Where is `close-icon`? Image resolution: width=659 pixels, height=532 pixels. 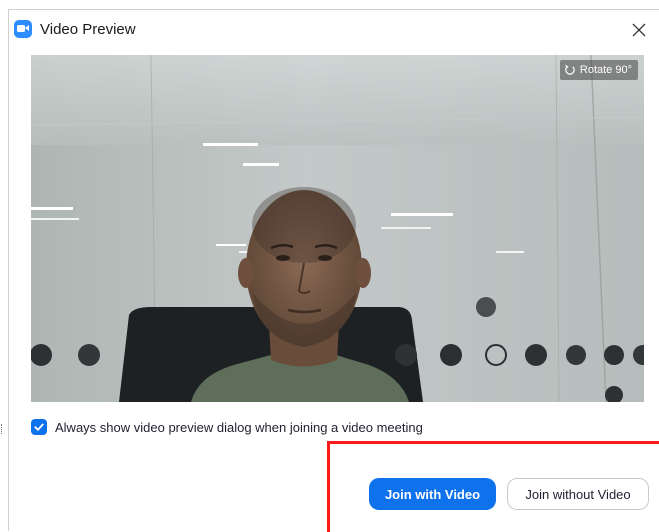
close-icon is located at coordinates (639, 30).